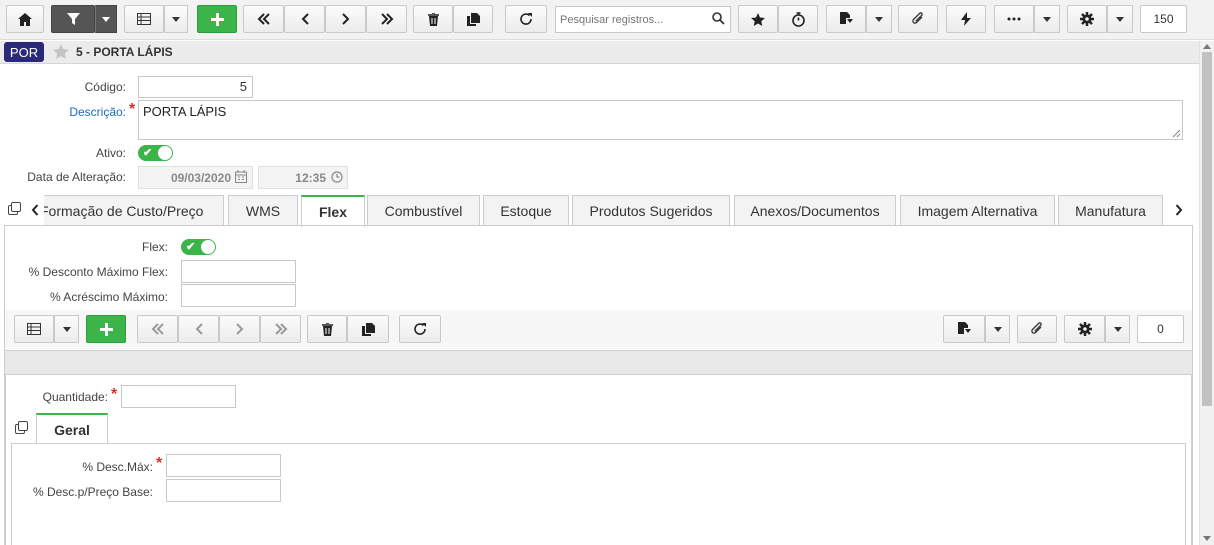 The image size is (1214, 545). Describe the element at coordinates (1014, 19) in the screenshot. I see `more-button` at that location.